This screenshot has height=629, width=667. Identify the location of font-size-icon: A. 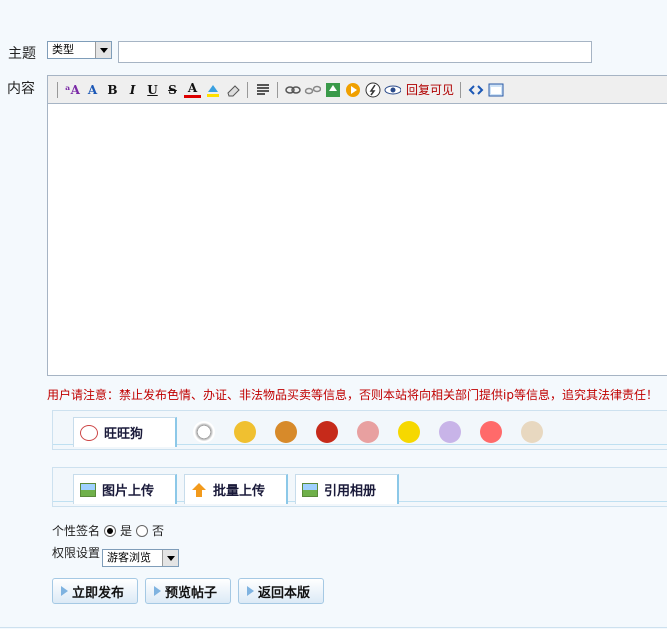
(92, 89).